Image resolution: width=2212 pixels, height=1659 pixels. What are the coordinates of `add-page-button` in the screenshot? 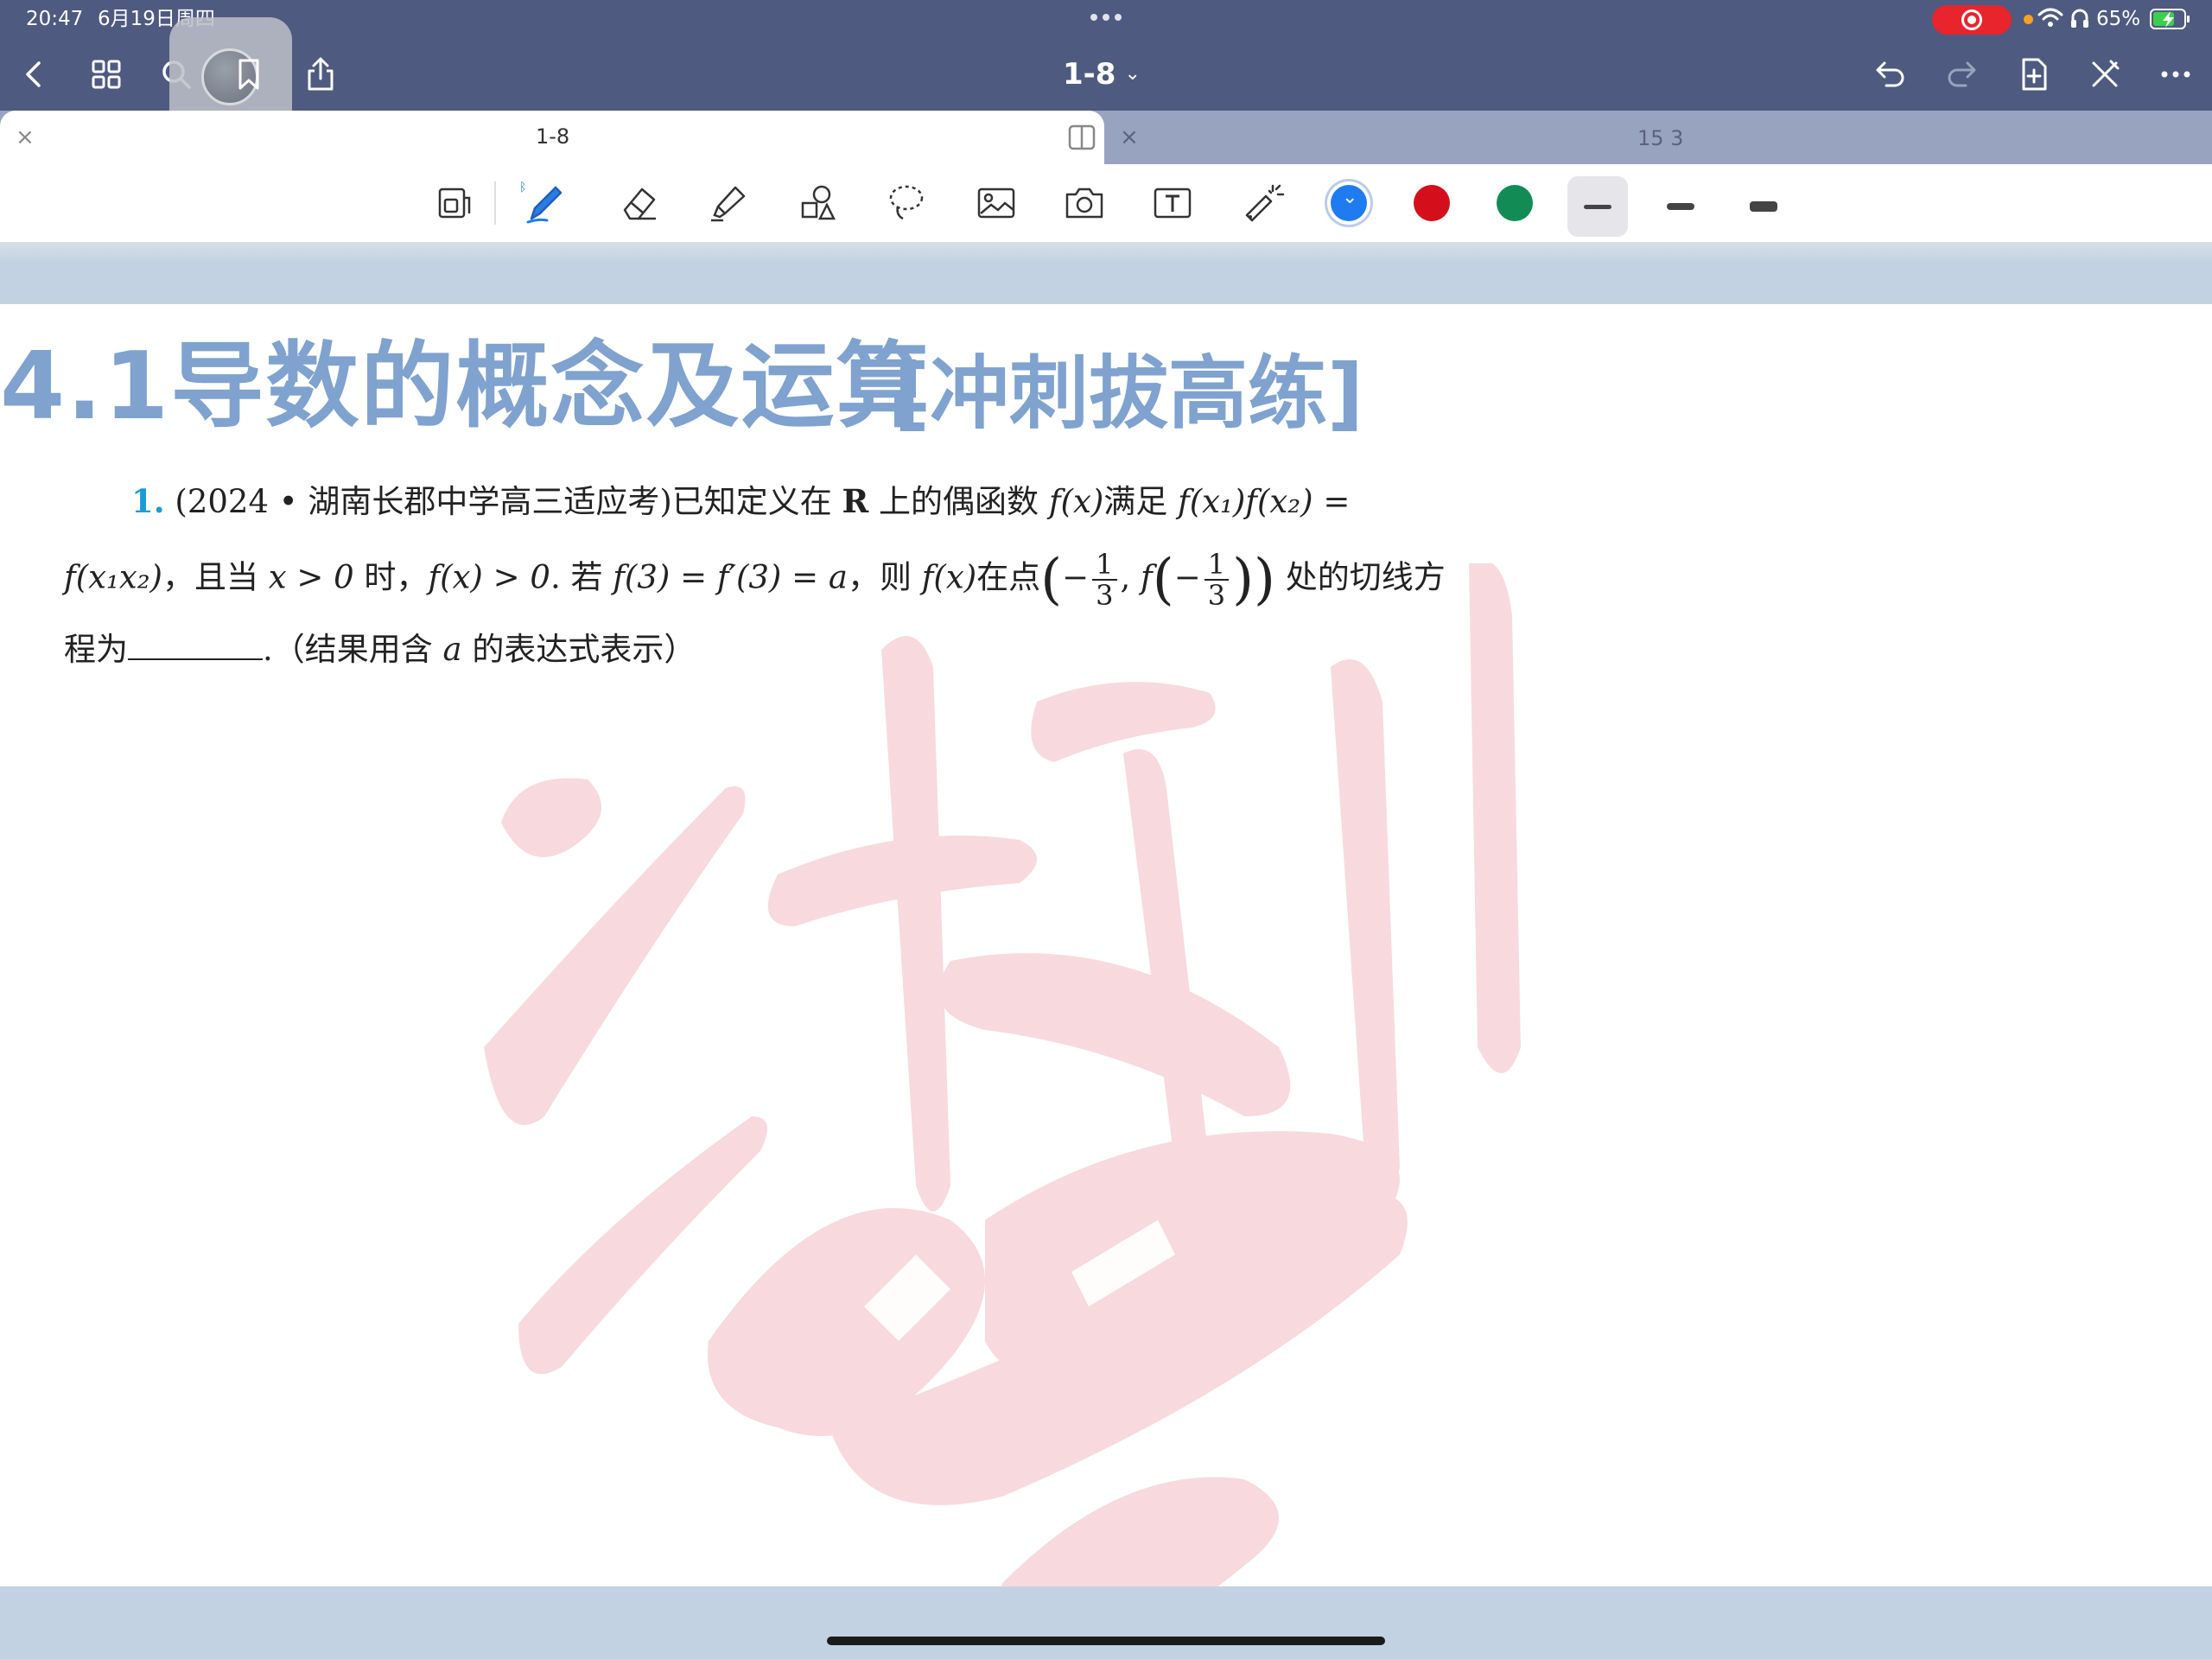 It's located at (2034, 74).